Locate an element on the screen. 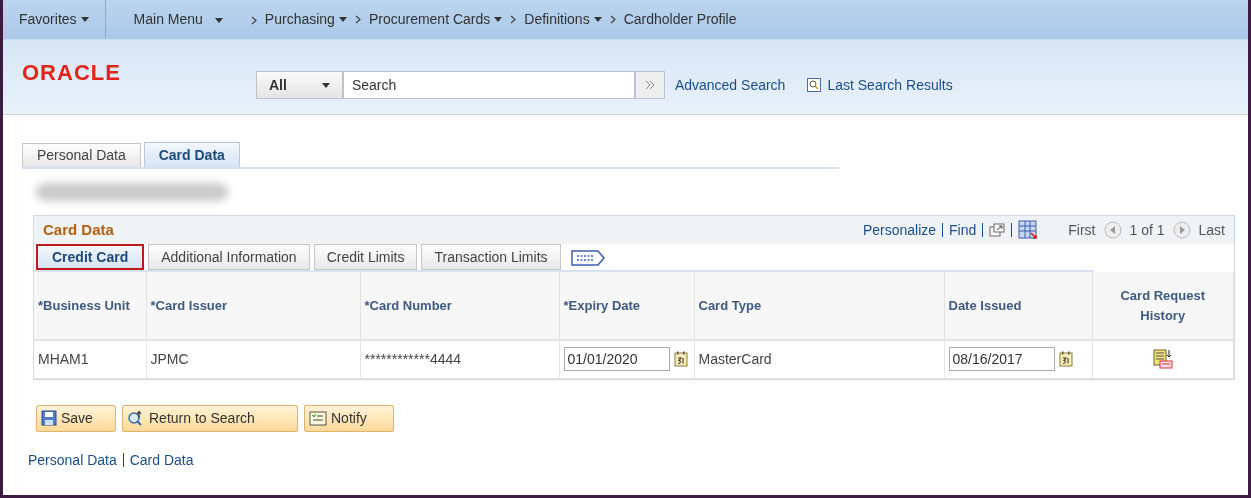 Image resolution: width=1251 pixels, height=498 pixels. personalize-link: Personalize is located at coordinates (899, 230).